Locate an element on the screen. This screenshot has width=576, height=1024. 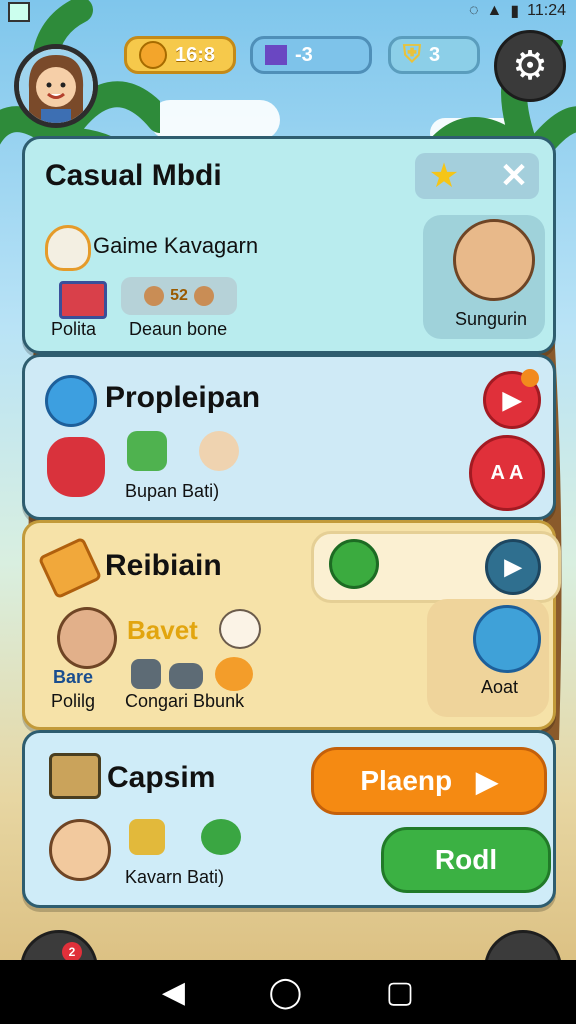
shield-value: 3 is located at coordinates (435, 54).